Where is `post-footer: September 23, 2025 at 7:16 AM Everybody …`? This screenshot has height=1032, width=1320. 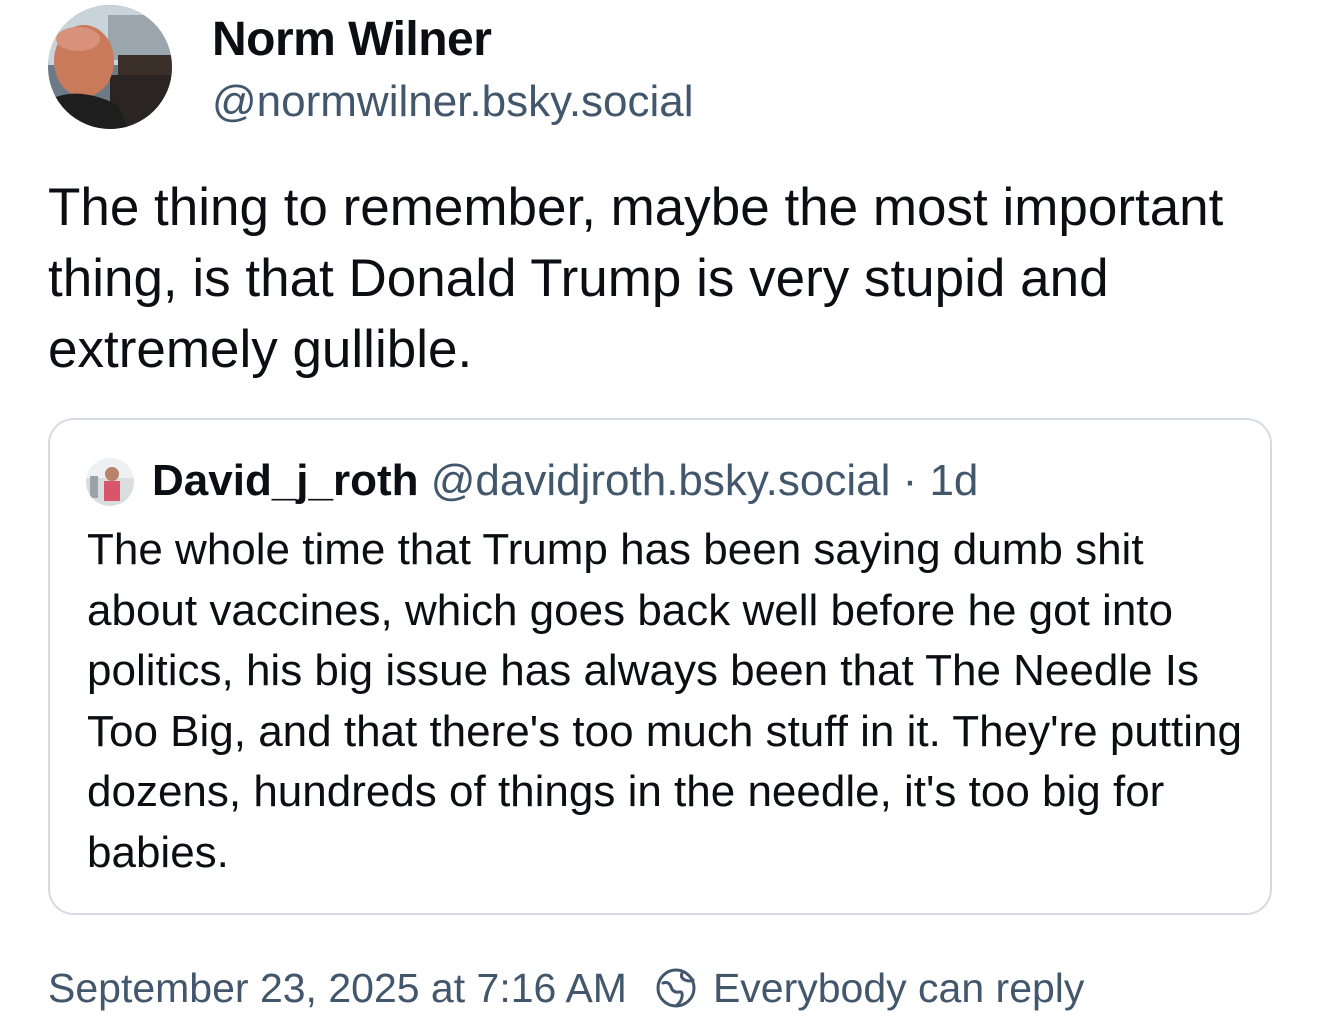
post-footer: September 23, 2025 at 7:16 AM Everybody … is located at coordinates (566, 988).